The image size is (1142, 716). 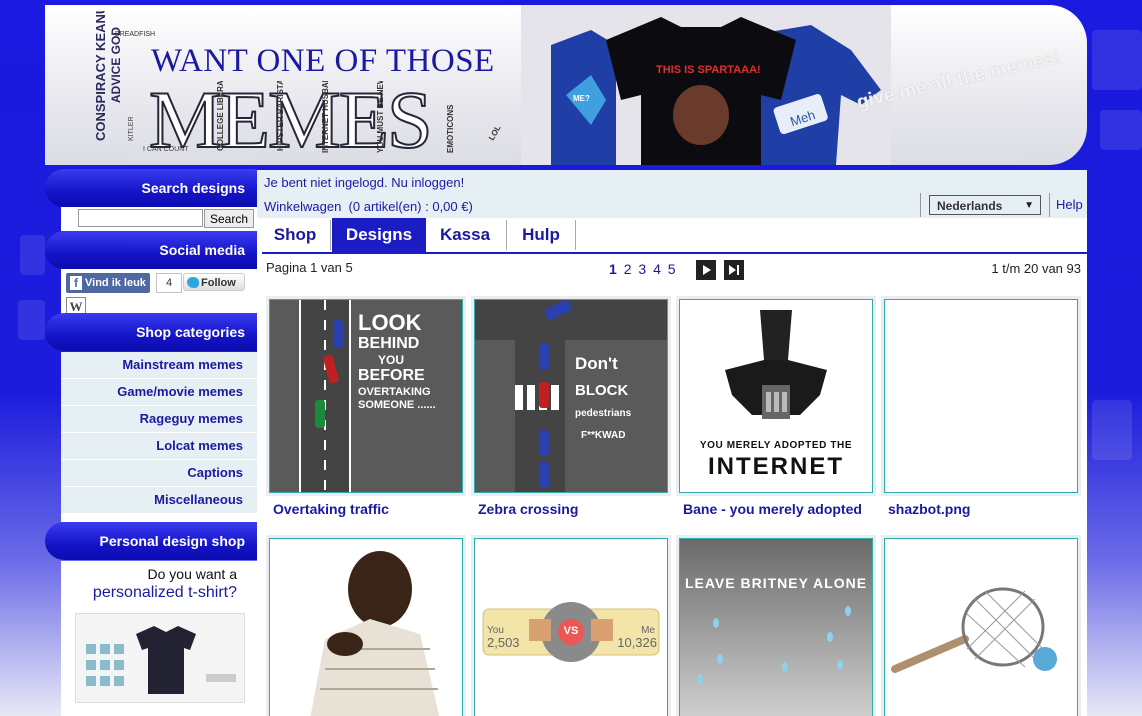 What do you see at coordinates (116, 65) in the screenshot?
I see `svg-text: ADVICE GOD` at bounding box center [116, 65].